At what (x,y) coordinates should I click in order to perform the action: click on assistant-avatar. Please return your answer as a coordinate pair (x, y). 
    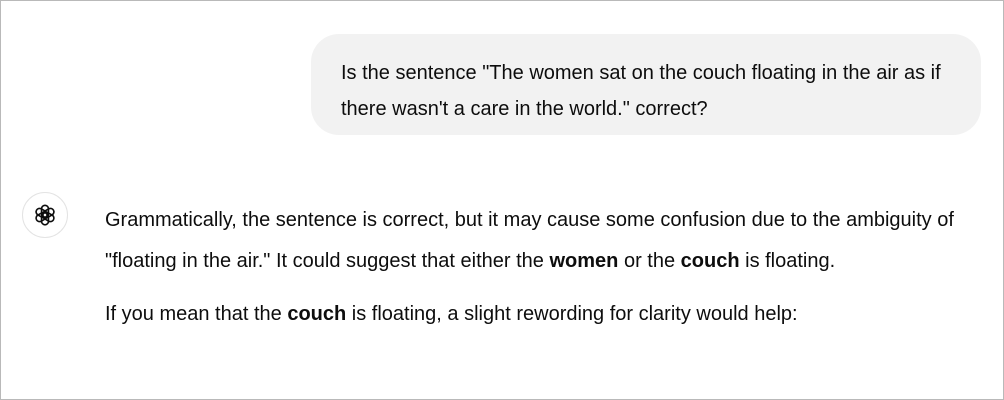
    Looking at the image, I should click on (45, 215).